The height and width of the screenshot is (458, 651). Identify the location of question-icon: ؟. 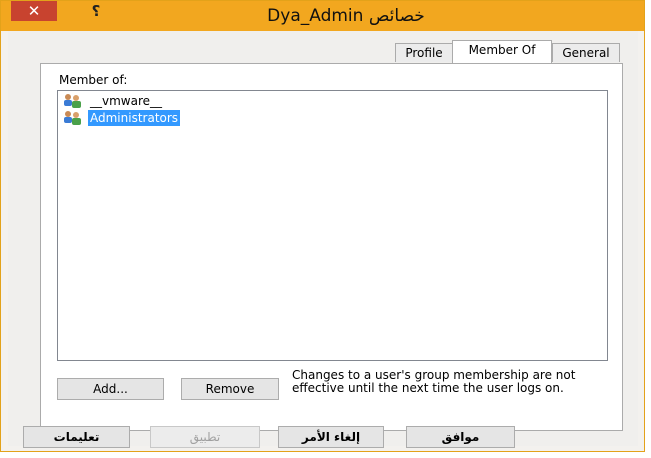
(96, 11).